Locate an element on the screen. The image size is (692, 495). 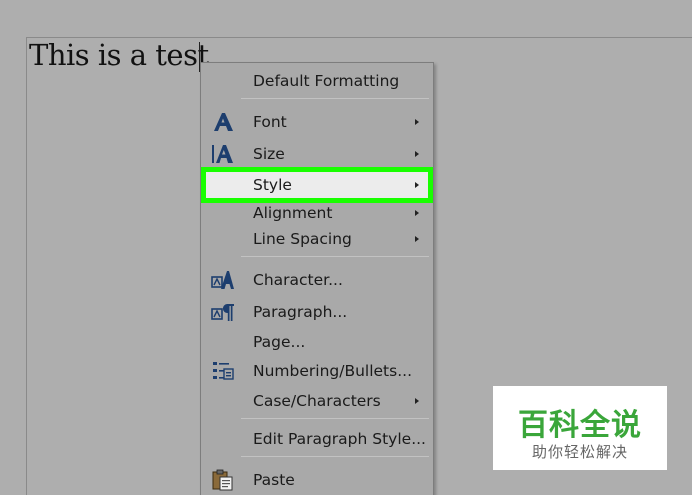
watermark-title: 百科全说 is located at coordinates (580, 425).